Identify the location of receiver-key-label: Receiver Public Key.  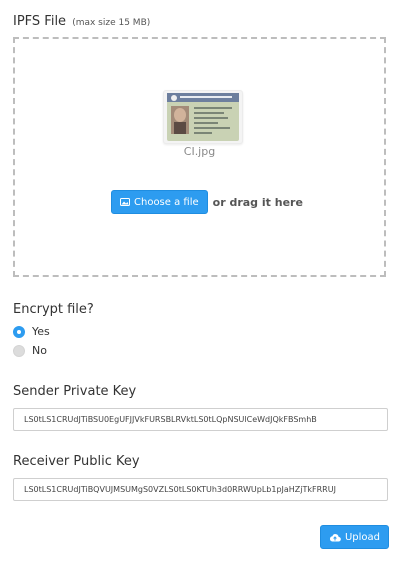
(76, 461).